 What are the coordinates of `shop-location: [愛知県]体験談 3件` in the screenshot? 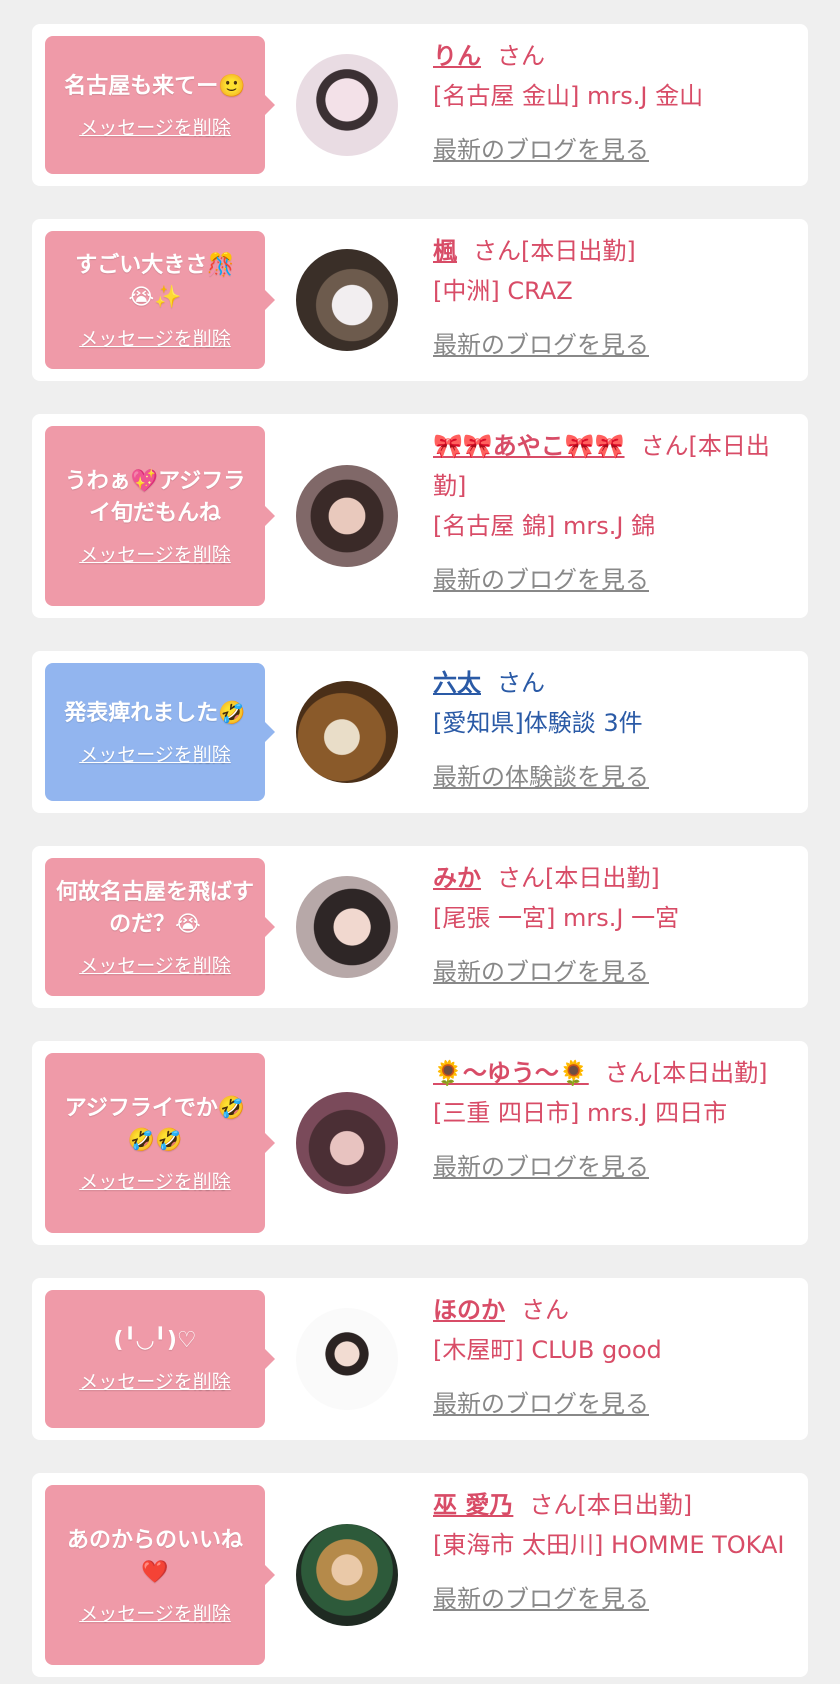 It's located at (538, 723).